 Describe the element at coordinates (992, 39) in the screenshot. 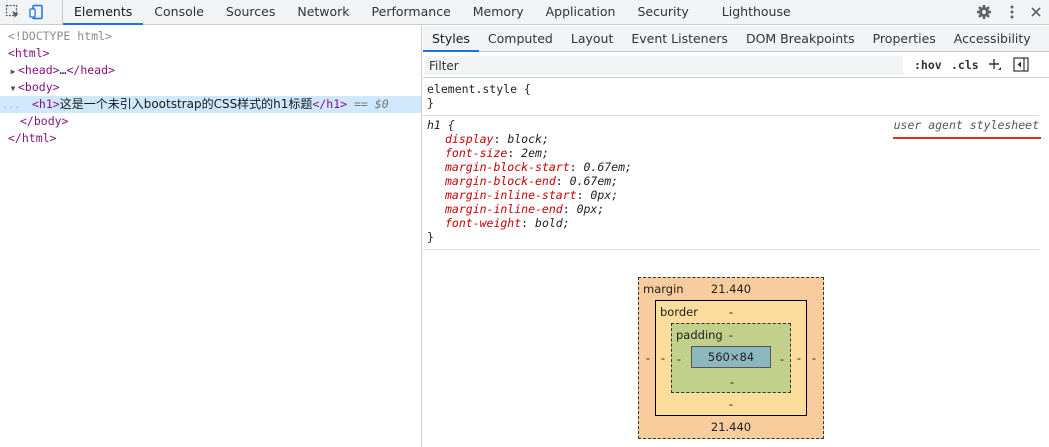

I see `subtab-accessibility: Accessibility` at that location.